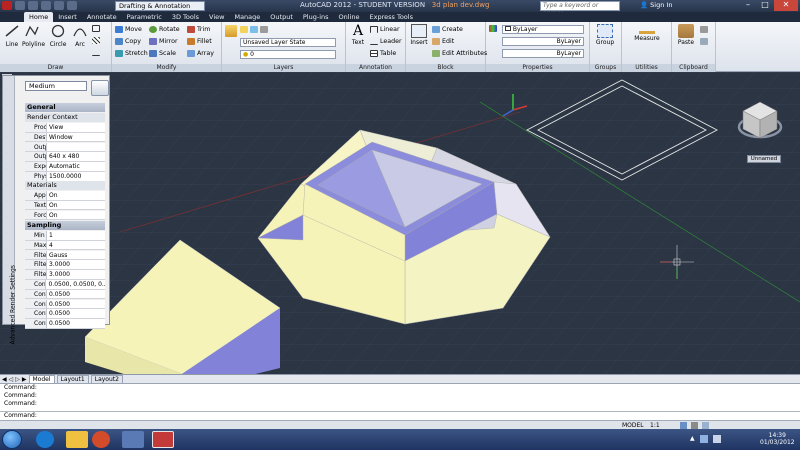 This screenshot has width=800, height=450. I want to click on text-button: A Text, so click(358, 35).